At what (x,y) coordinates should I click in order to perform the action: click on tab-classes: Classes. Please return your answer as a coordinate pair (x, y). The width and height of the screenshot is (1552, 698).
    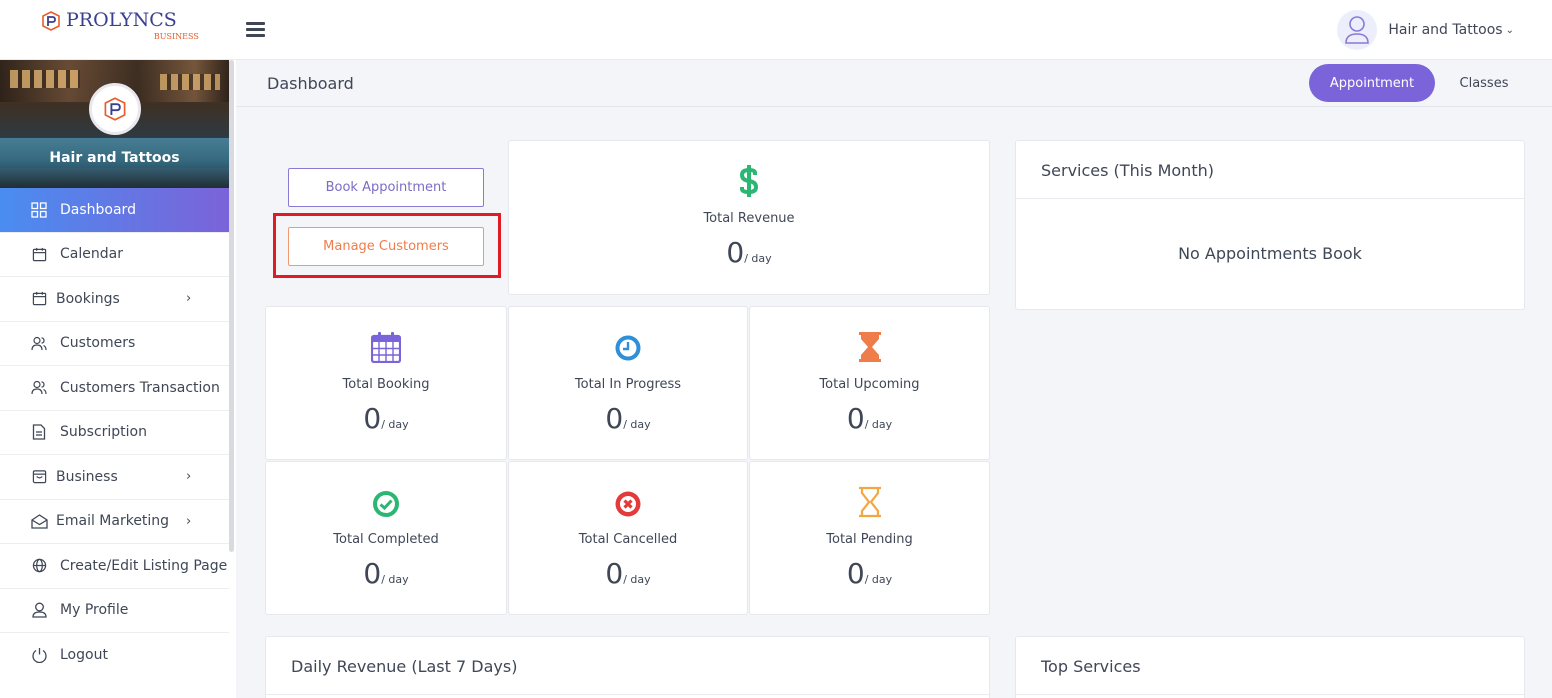
    Looking at the image, I should click on (1484, 83).